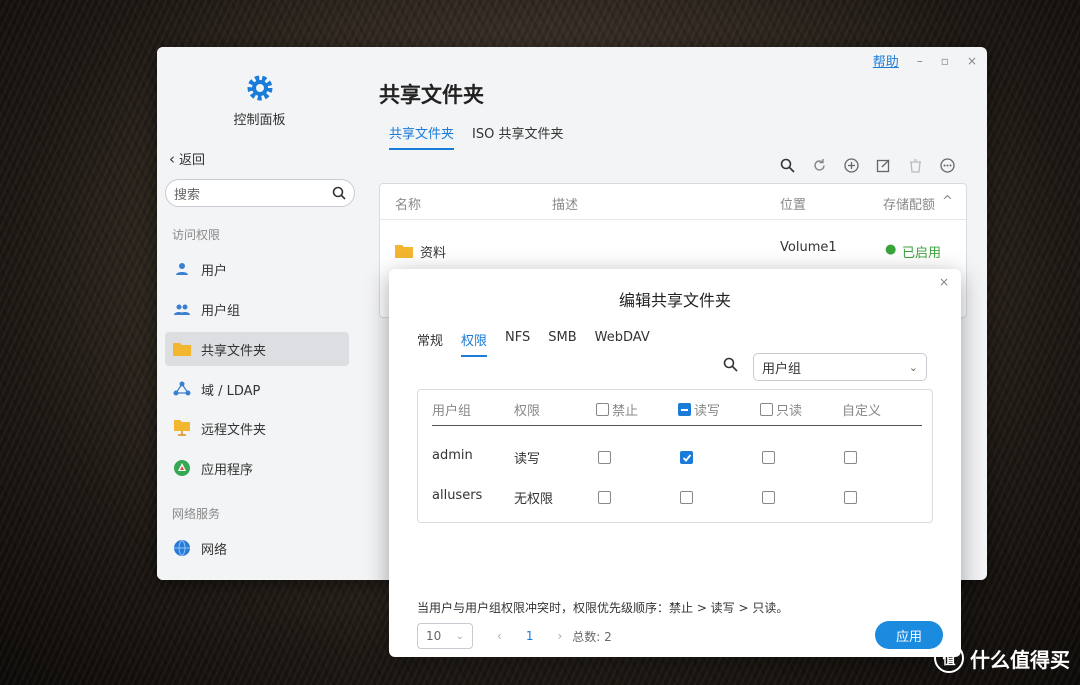  What do you see at coordinates (457, 495) in the screenshot?
I see `row-group-name: allusers` at bounding box center [457, 495].